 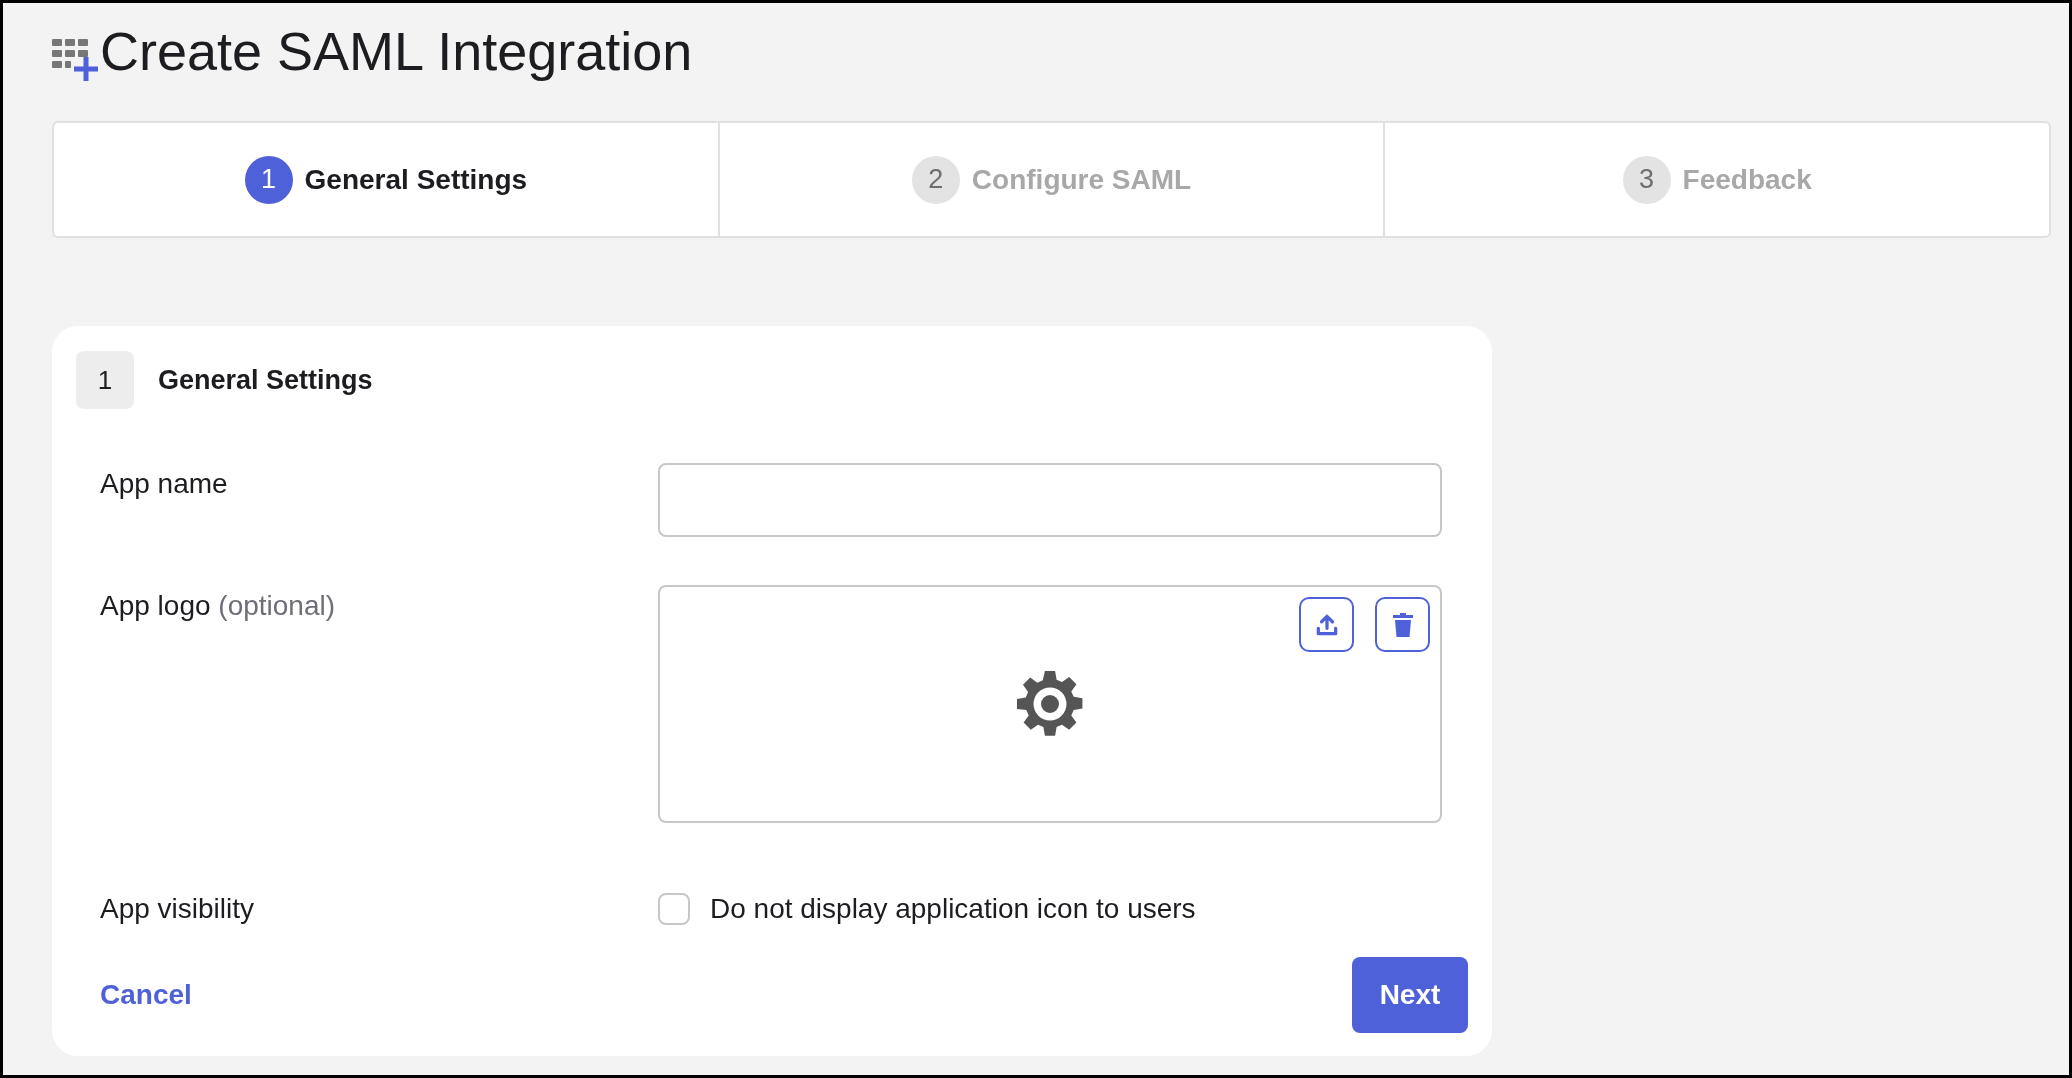 I want to click on optional-hint: (optional), so click(x=276, y=605).